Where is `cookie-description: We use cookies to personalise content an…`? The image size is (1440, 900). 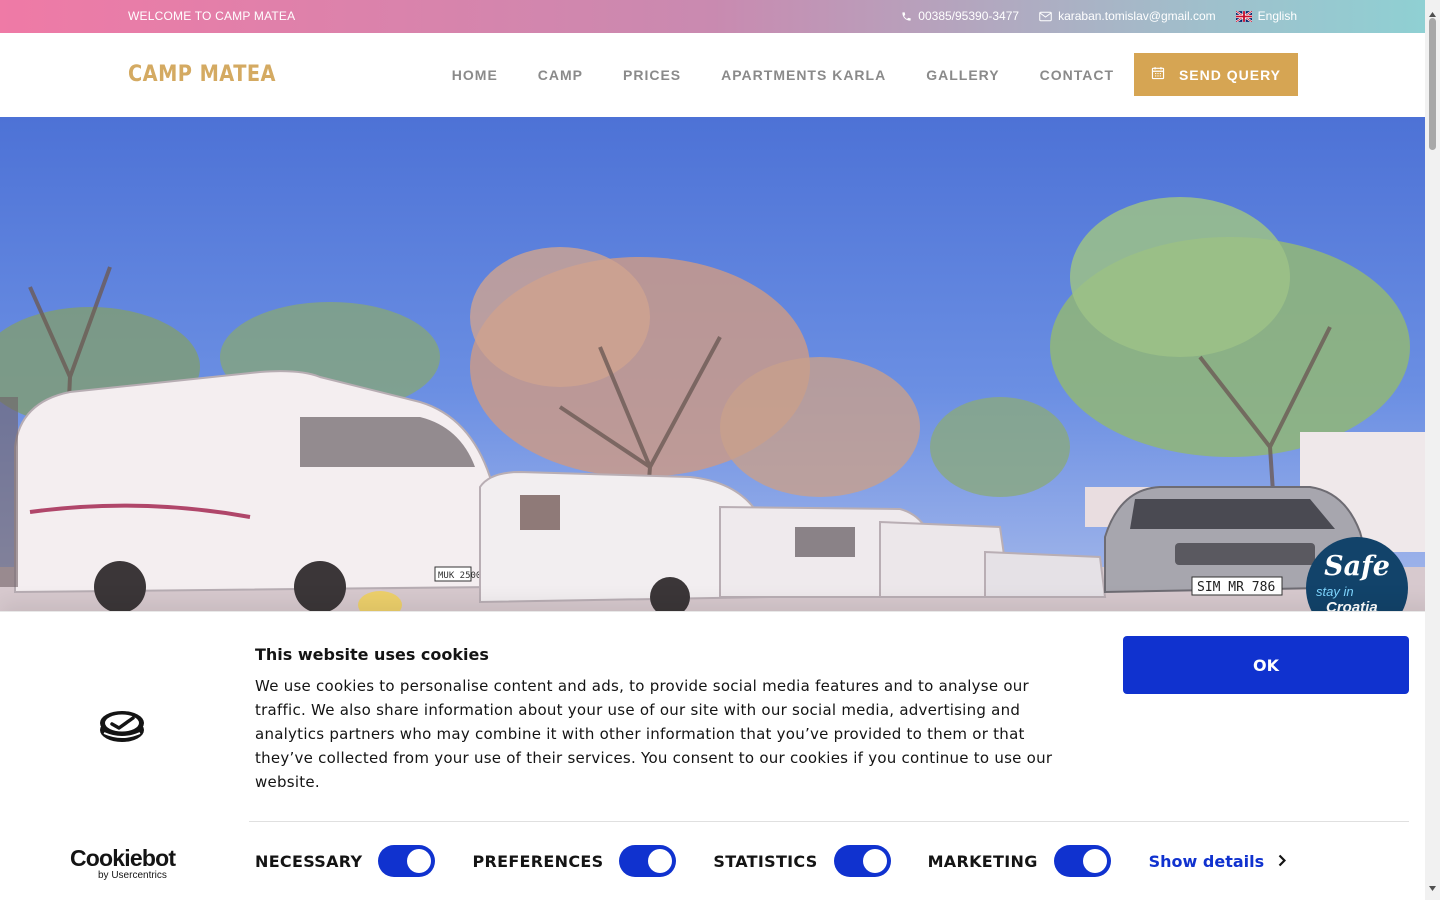
cookie-description: We use cookies to personalise content an… is located at coordinates (654, 734).